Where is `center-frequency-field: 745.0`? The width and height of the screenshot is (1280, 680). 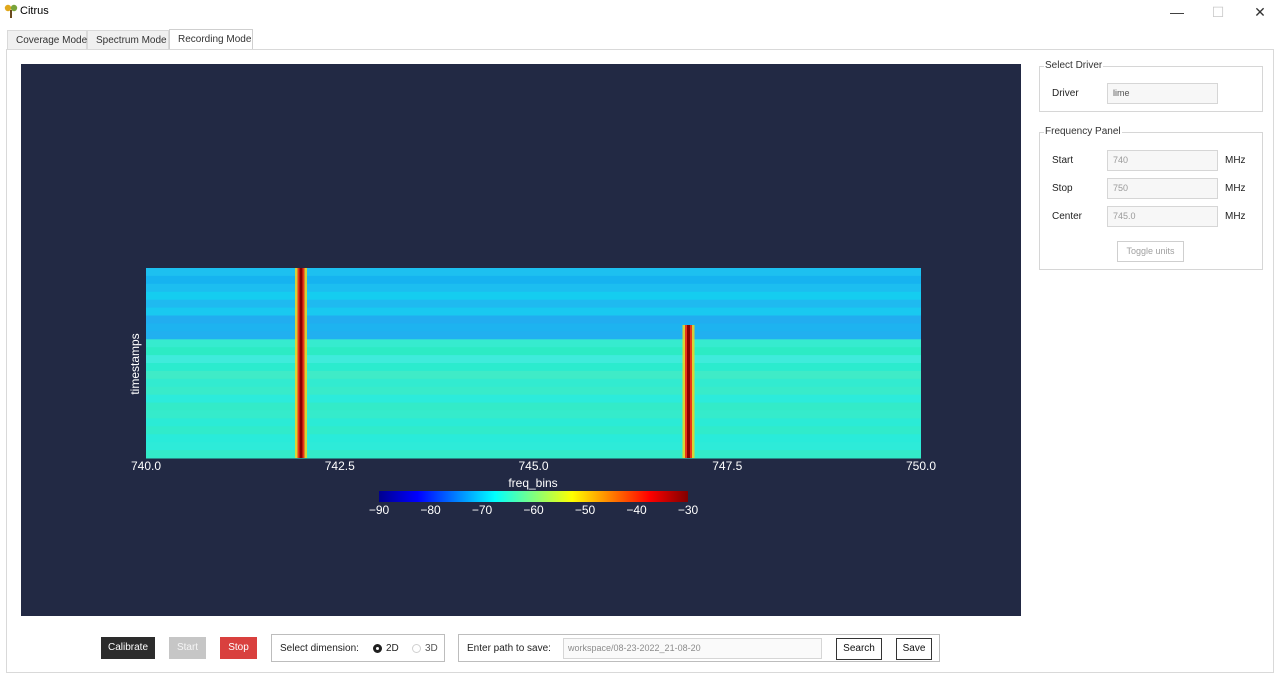 center-frequency-field: 745.0 is located at coordinates (1162, 216).